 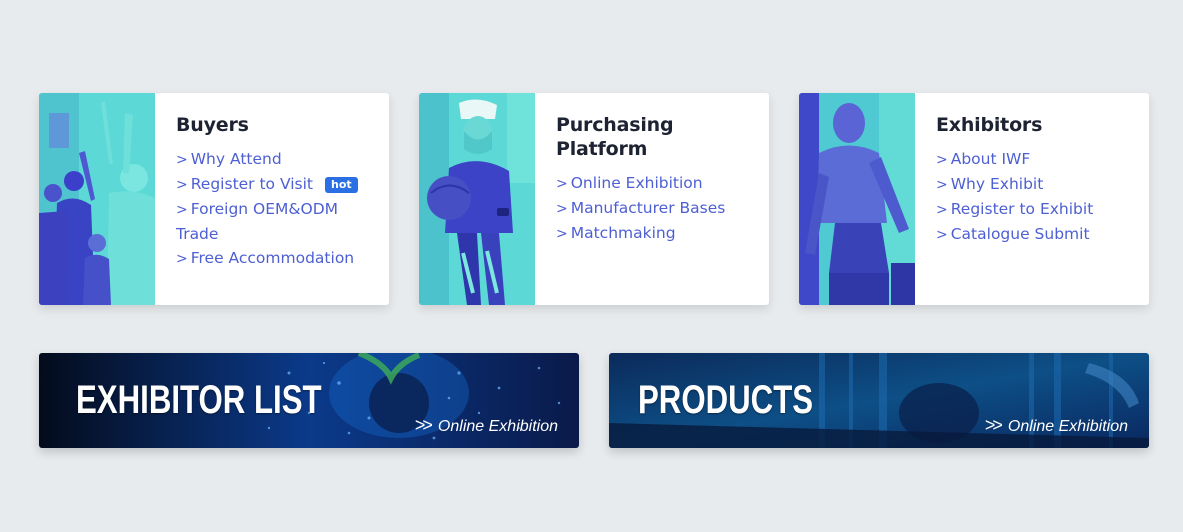 I want to click on link-free-accommodation: > Free Accommodation, so click(x=273, y=258).